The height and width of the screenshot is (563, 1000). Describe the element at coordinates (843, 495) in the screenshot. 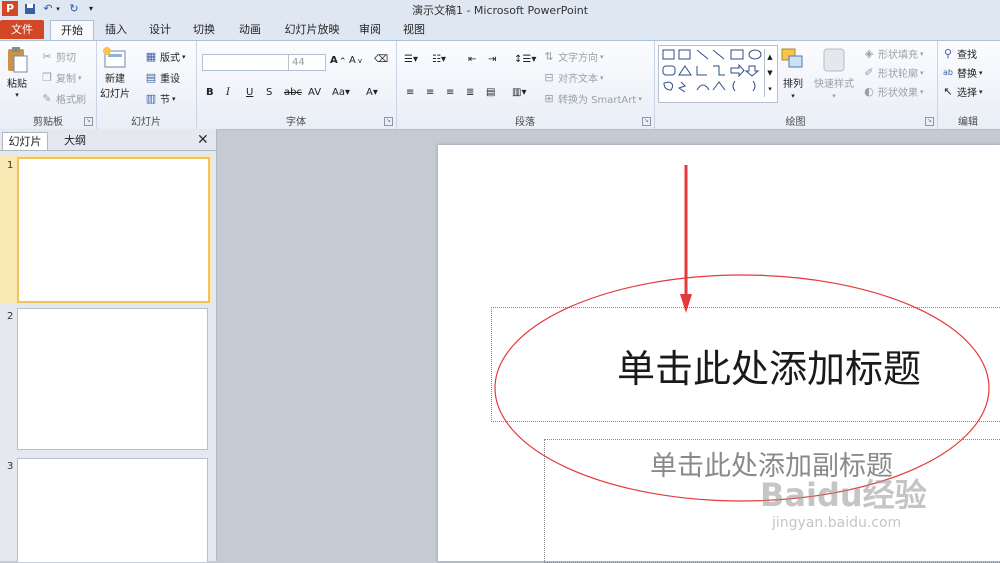

I see `baidu-watermark-logo: Baidu经验` at that location.